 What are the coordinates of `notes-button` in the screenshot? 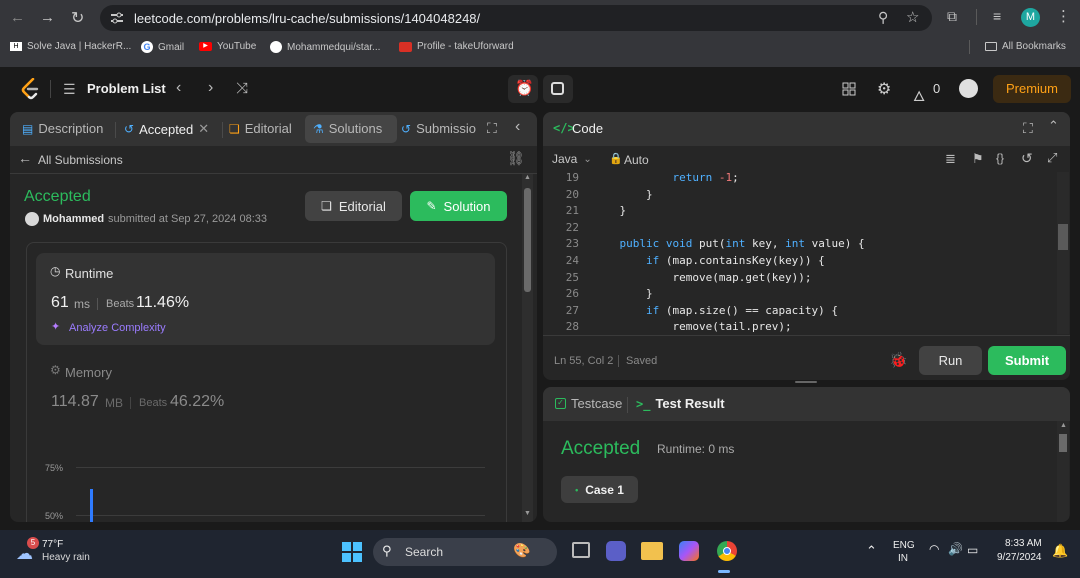 It's located at (558, 89).